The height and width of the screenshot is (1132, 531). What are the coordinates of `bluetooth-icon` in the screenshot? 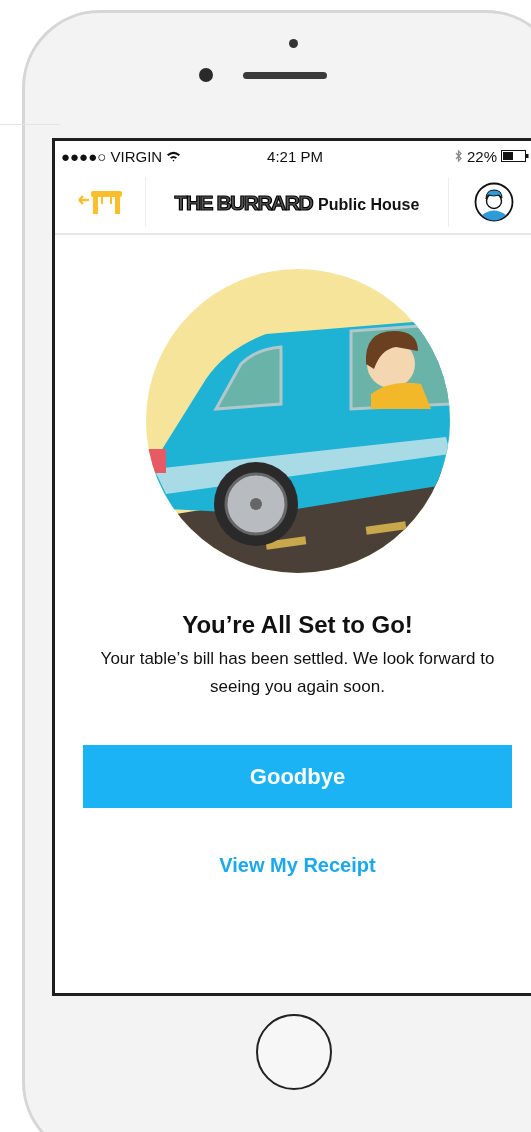 It's located at (458, 156).